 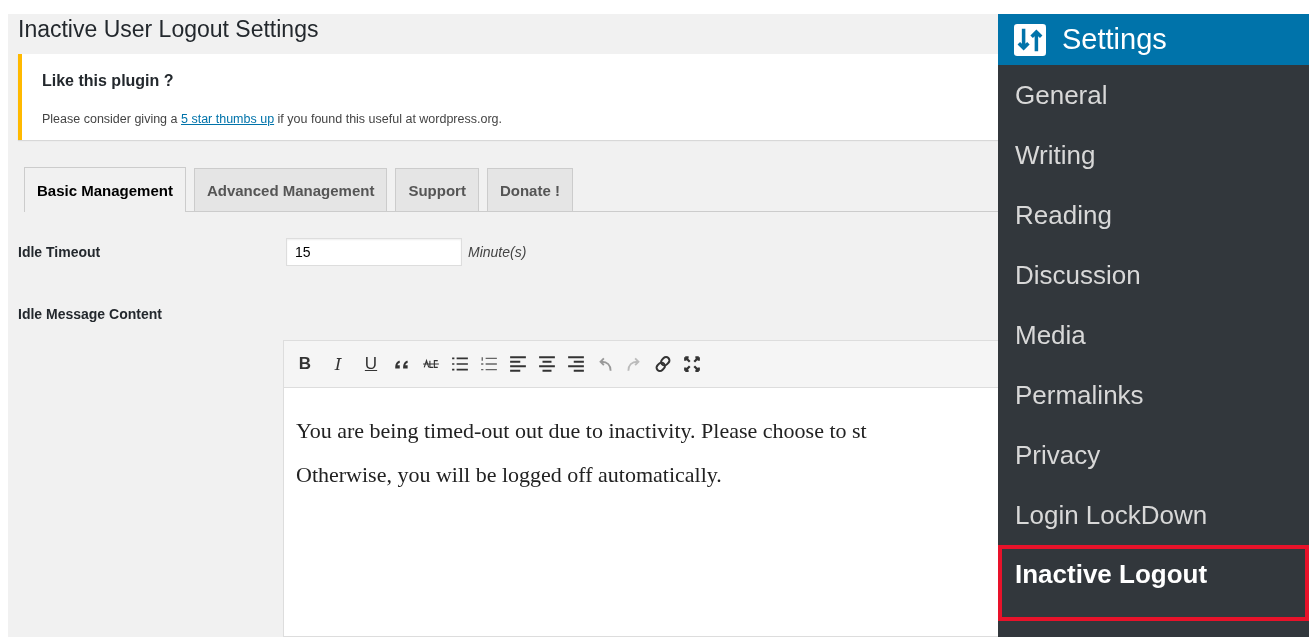 I want to click on link-icon, so click(x=663, y=364).